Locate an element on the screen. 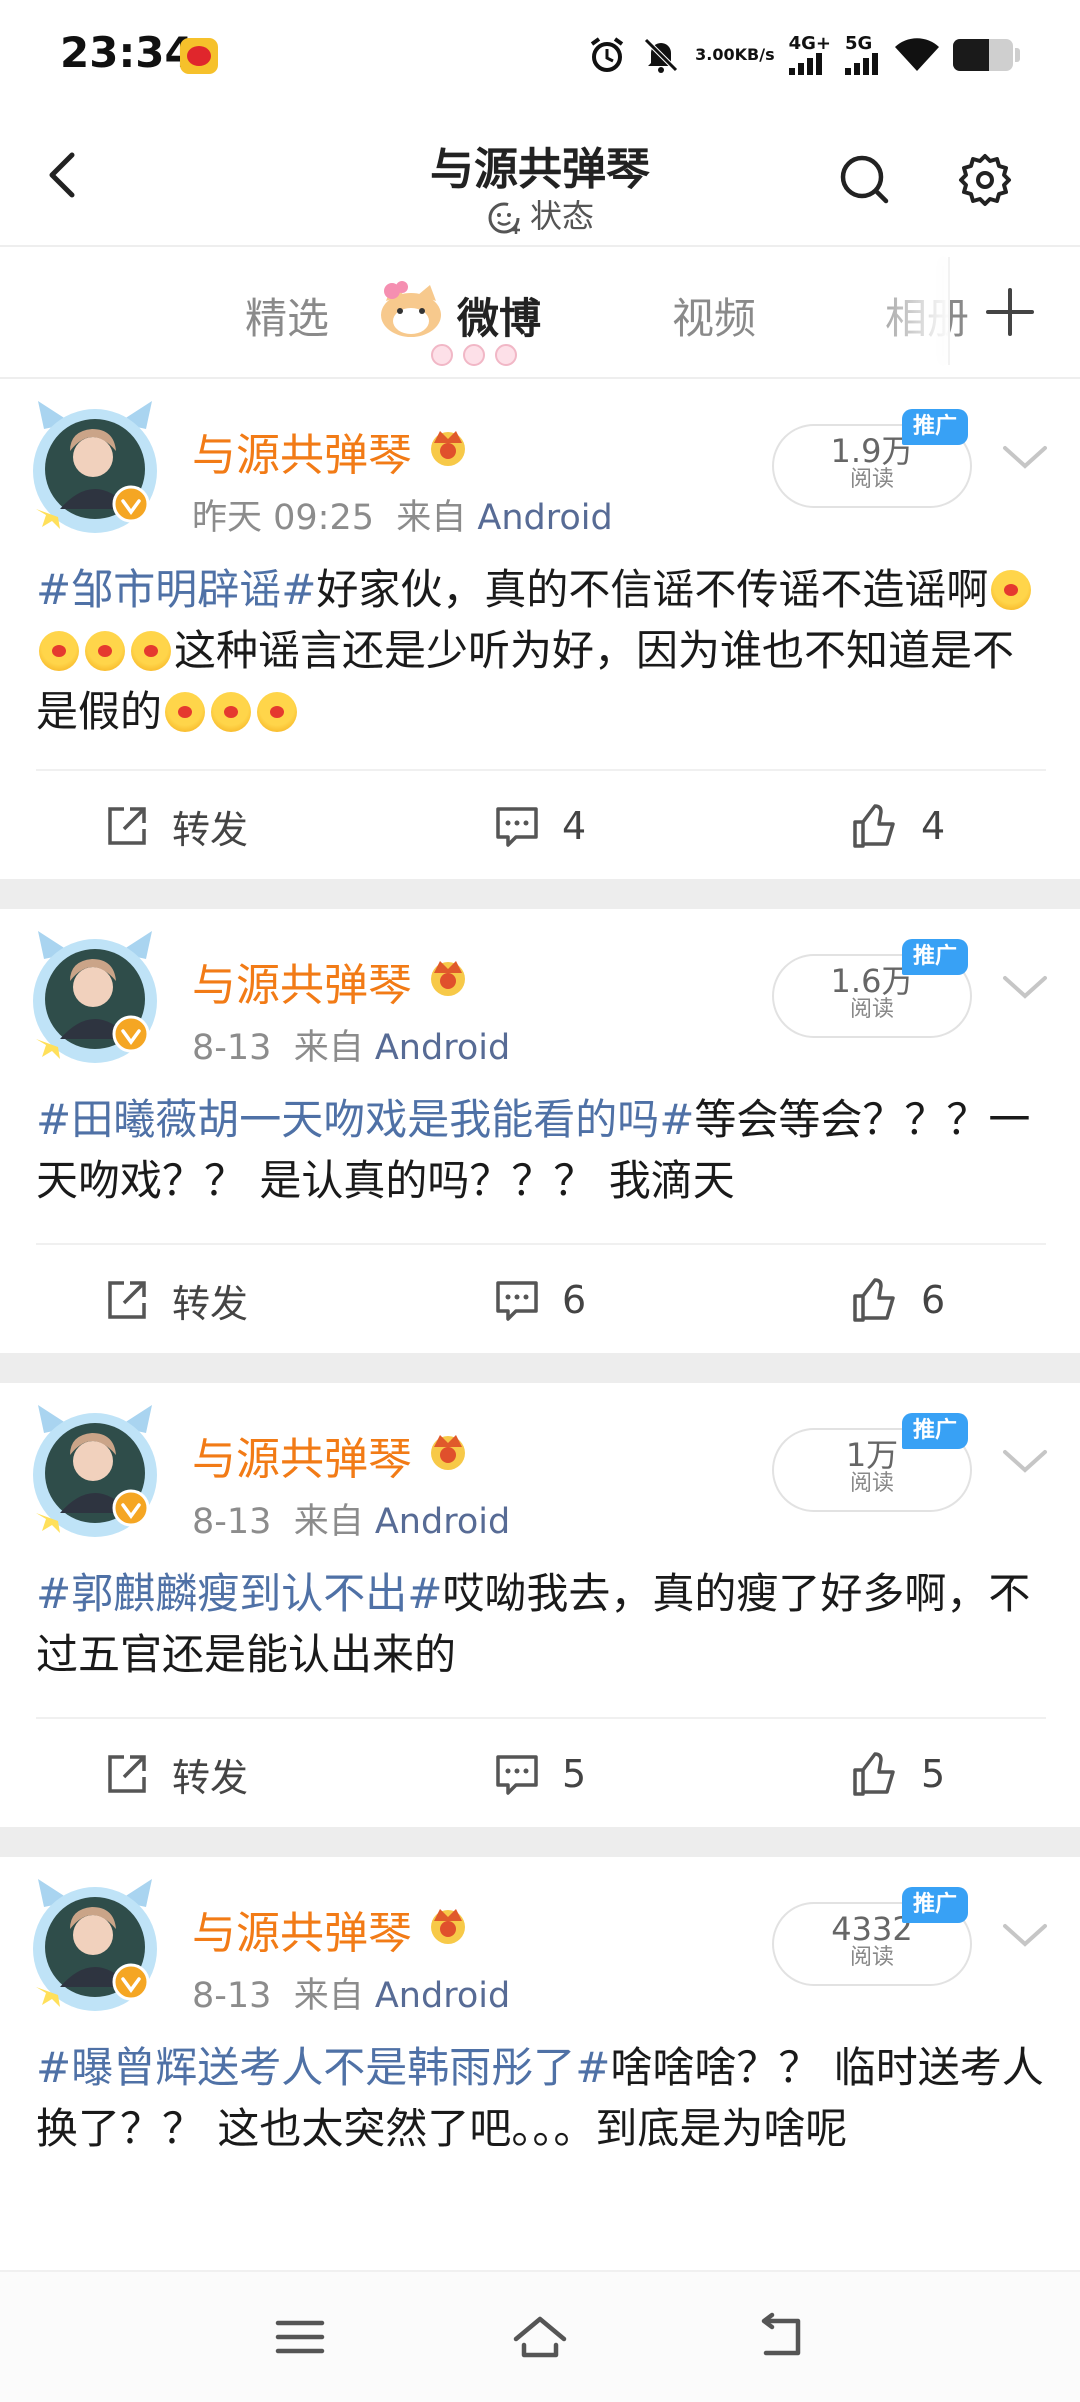  gear-icon is located at coordinates (985, 180).